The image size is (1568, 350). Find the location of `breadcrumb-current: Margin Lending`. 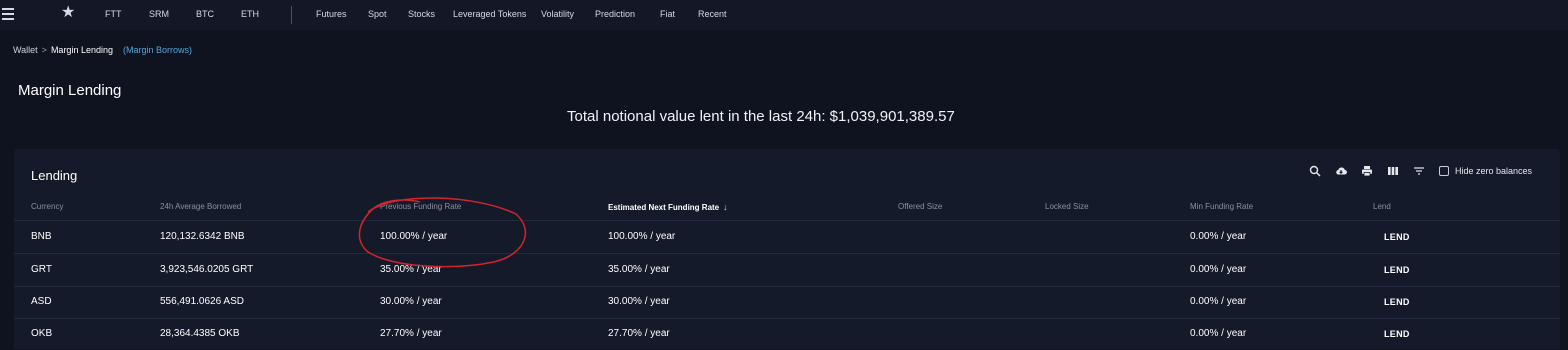

breadcrumb-current: Margin Lending is located at coordinates (81, 50).